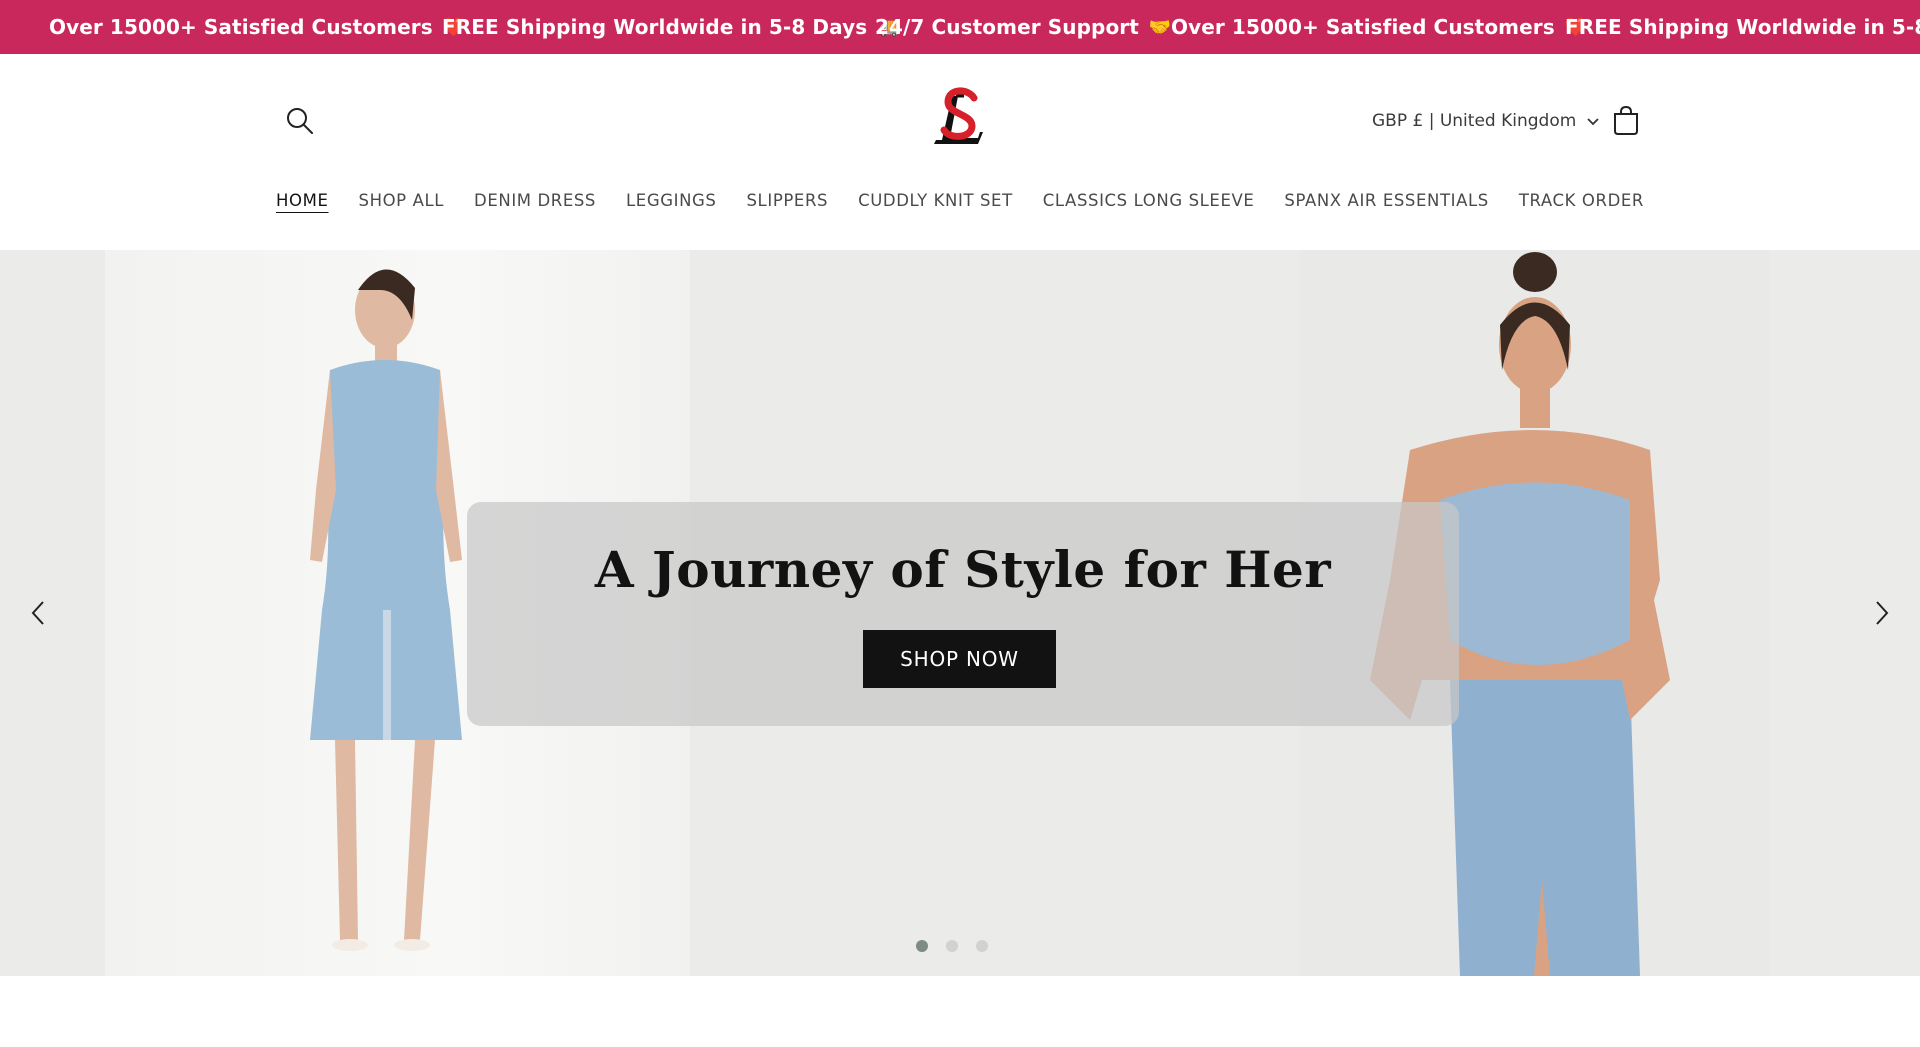 This screenshot has width=1920, height=1047. I want to click on chevron-down-icon, so click(1593, 122).